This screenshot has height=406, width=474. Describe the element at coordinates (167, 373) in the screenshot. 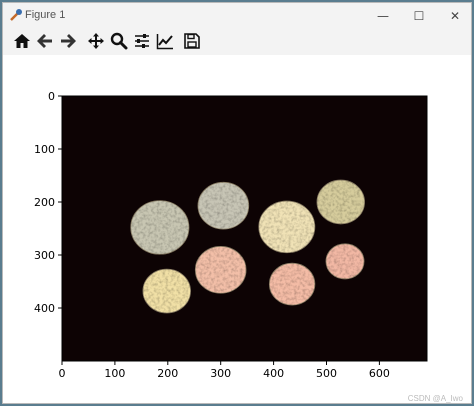

I see `x-tick-label: 200` at that location.